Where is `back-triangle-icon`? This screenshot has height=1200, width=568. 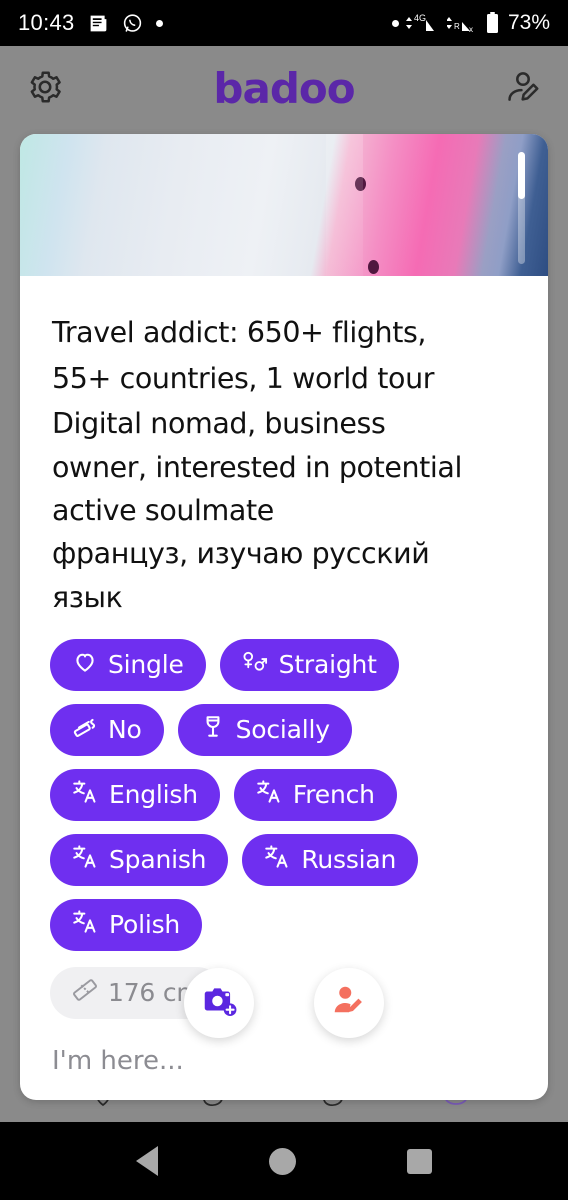
back-triangle-icon is located at coordinates (146, 1161).